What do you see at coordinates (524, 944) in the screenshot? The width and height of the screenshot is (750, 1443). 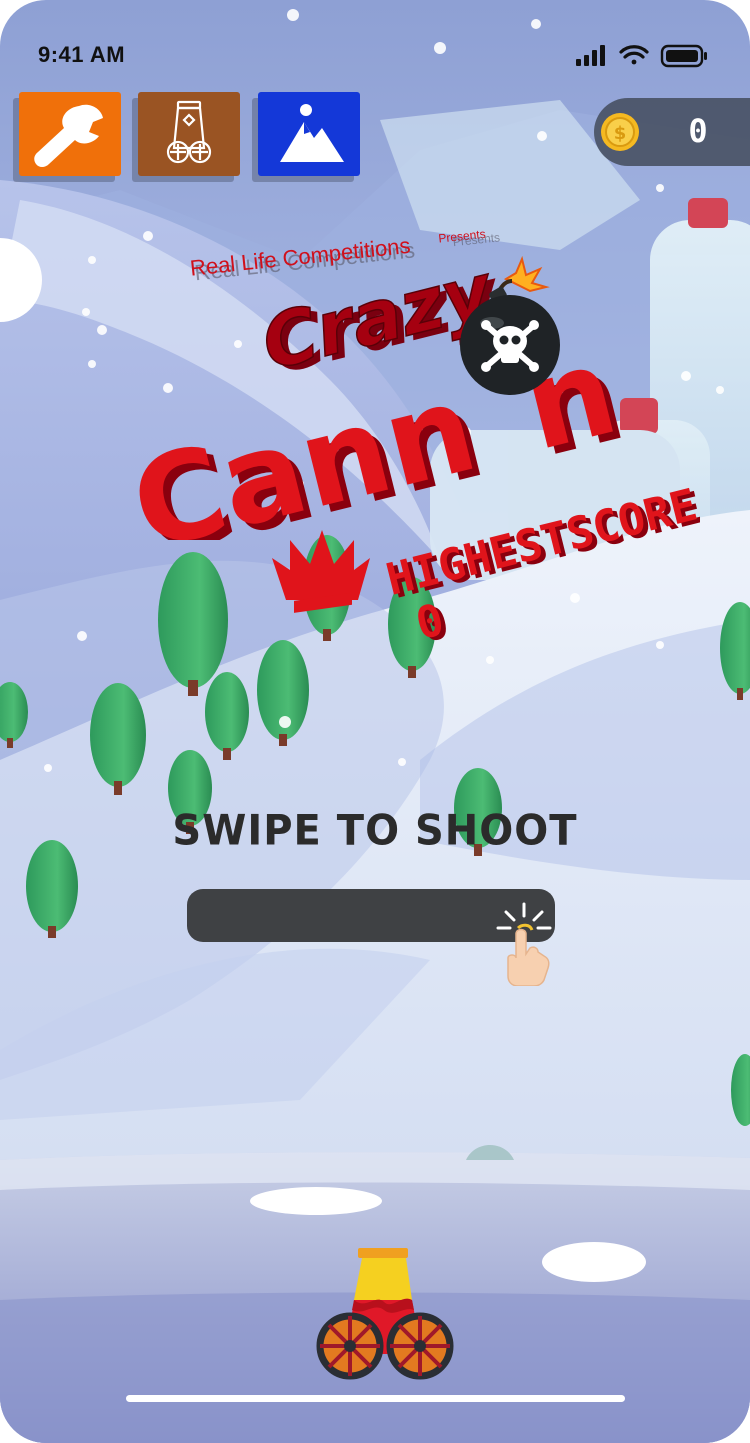 I see `tap-hand-icon` at bounding box center [524, 944].